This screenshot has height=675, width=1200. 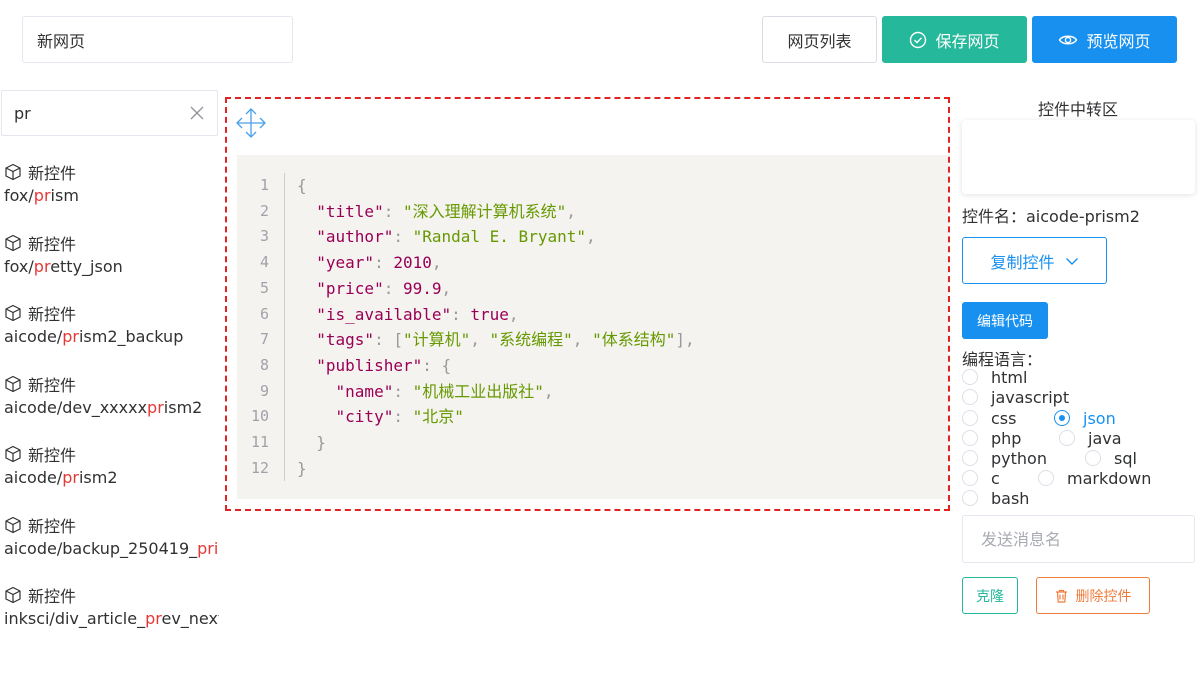 I want to click on radio-json: json, so click(x=1085, y=418).